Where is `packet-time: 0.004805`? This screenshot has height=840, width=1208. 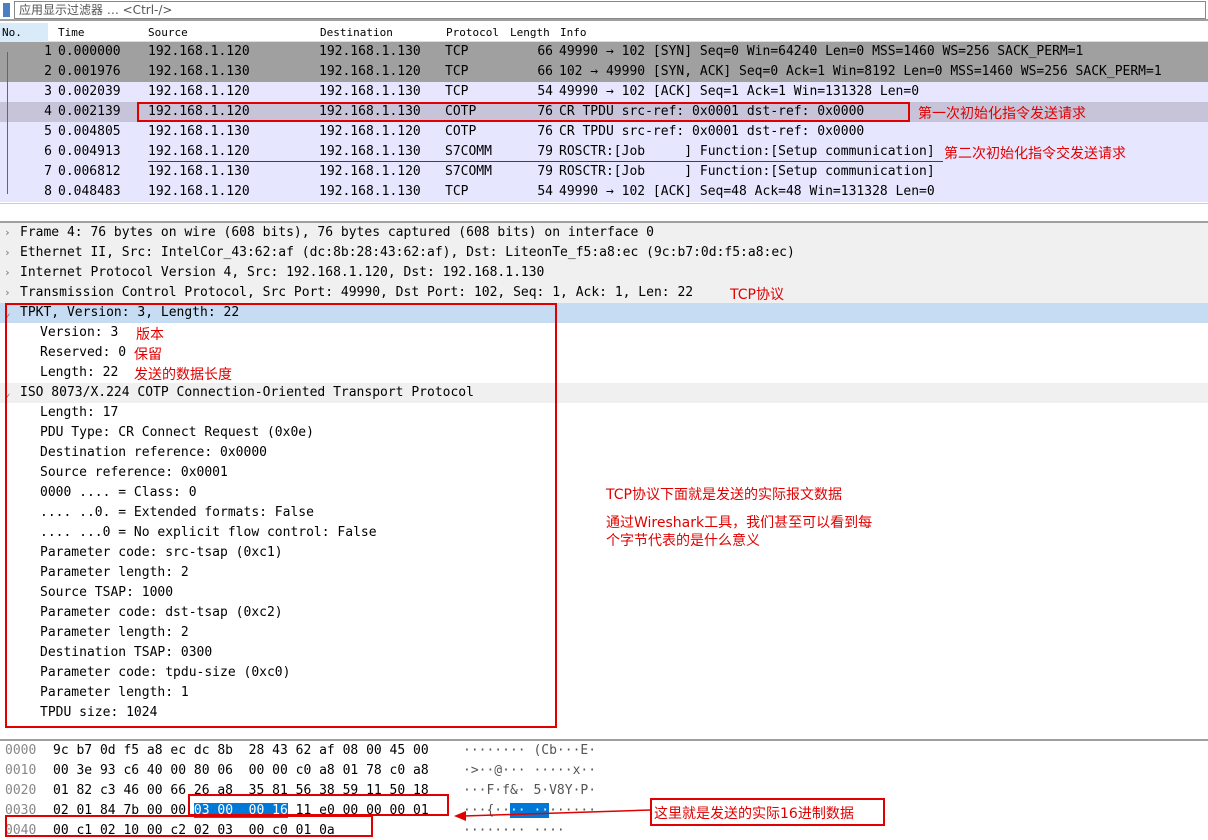
packet-time: 0.004805 is located at coordinates (89, 131).